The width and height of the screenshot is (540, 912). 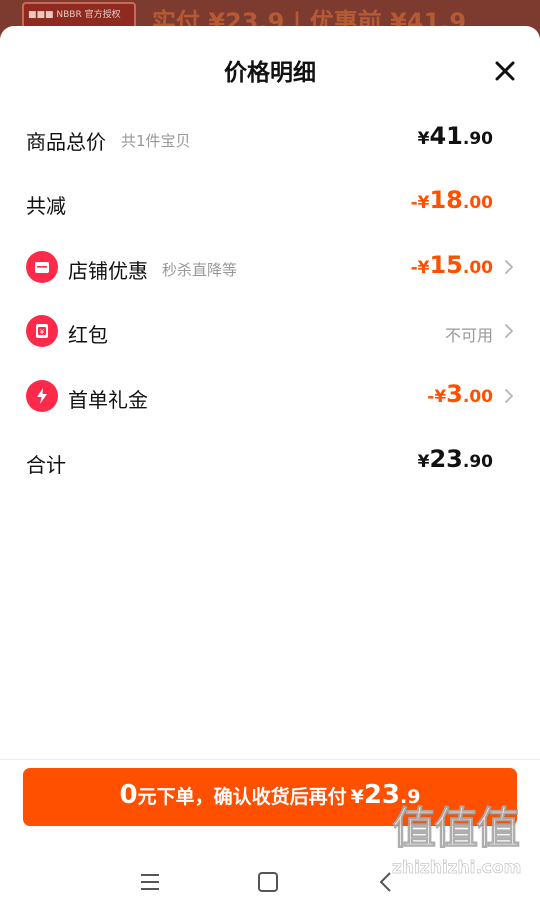 What do you see at coordinates (460, 394) in the screenshot?
I see `first-order-amount: -¥3.00` at bounding box center [460, 394].